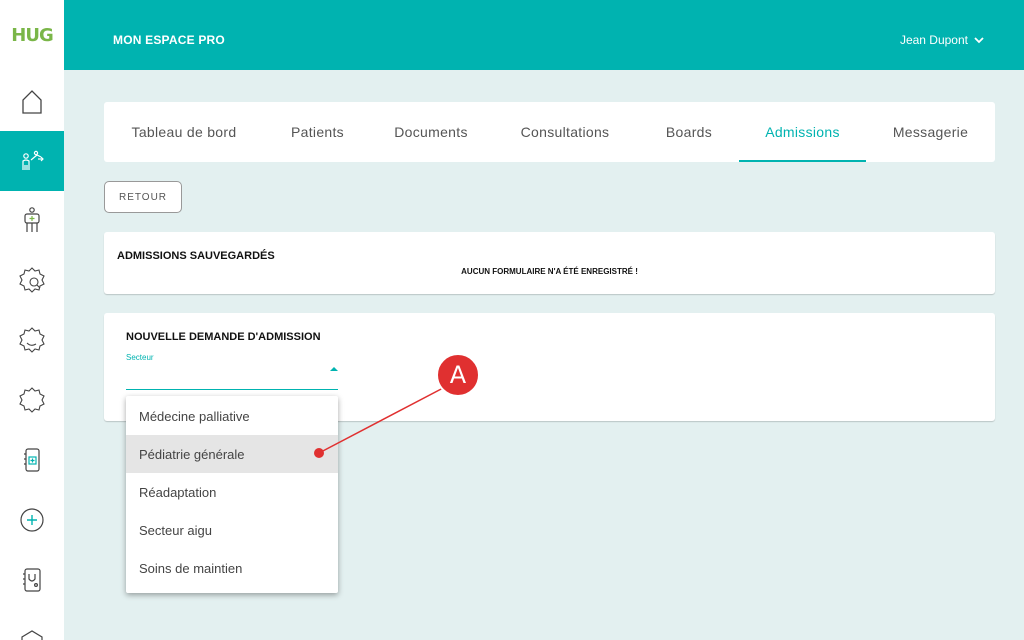  What do you see at coordinates (802, 132) in the screenshot?
I see `tab-admissions: Admissions` at bounding box center [802, 132].